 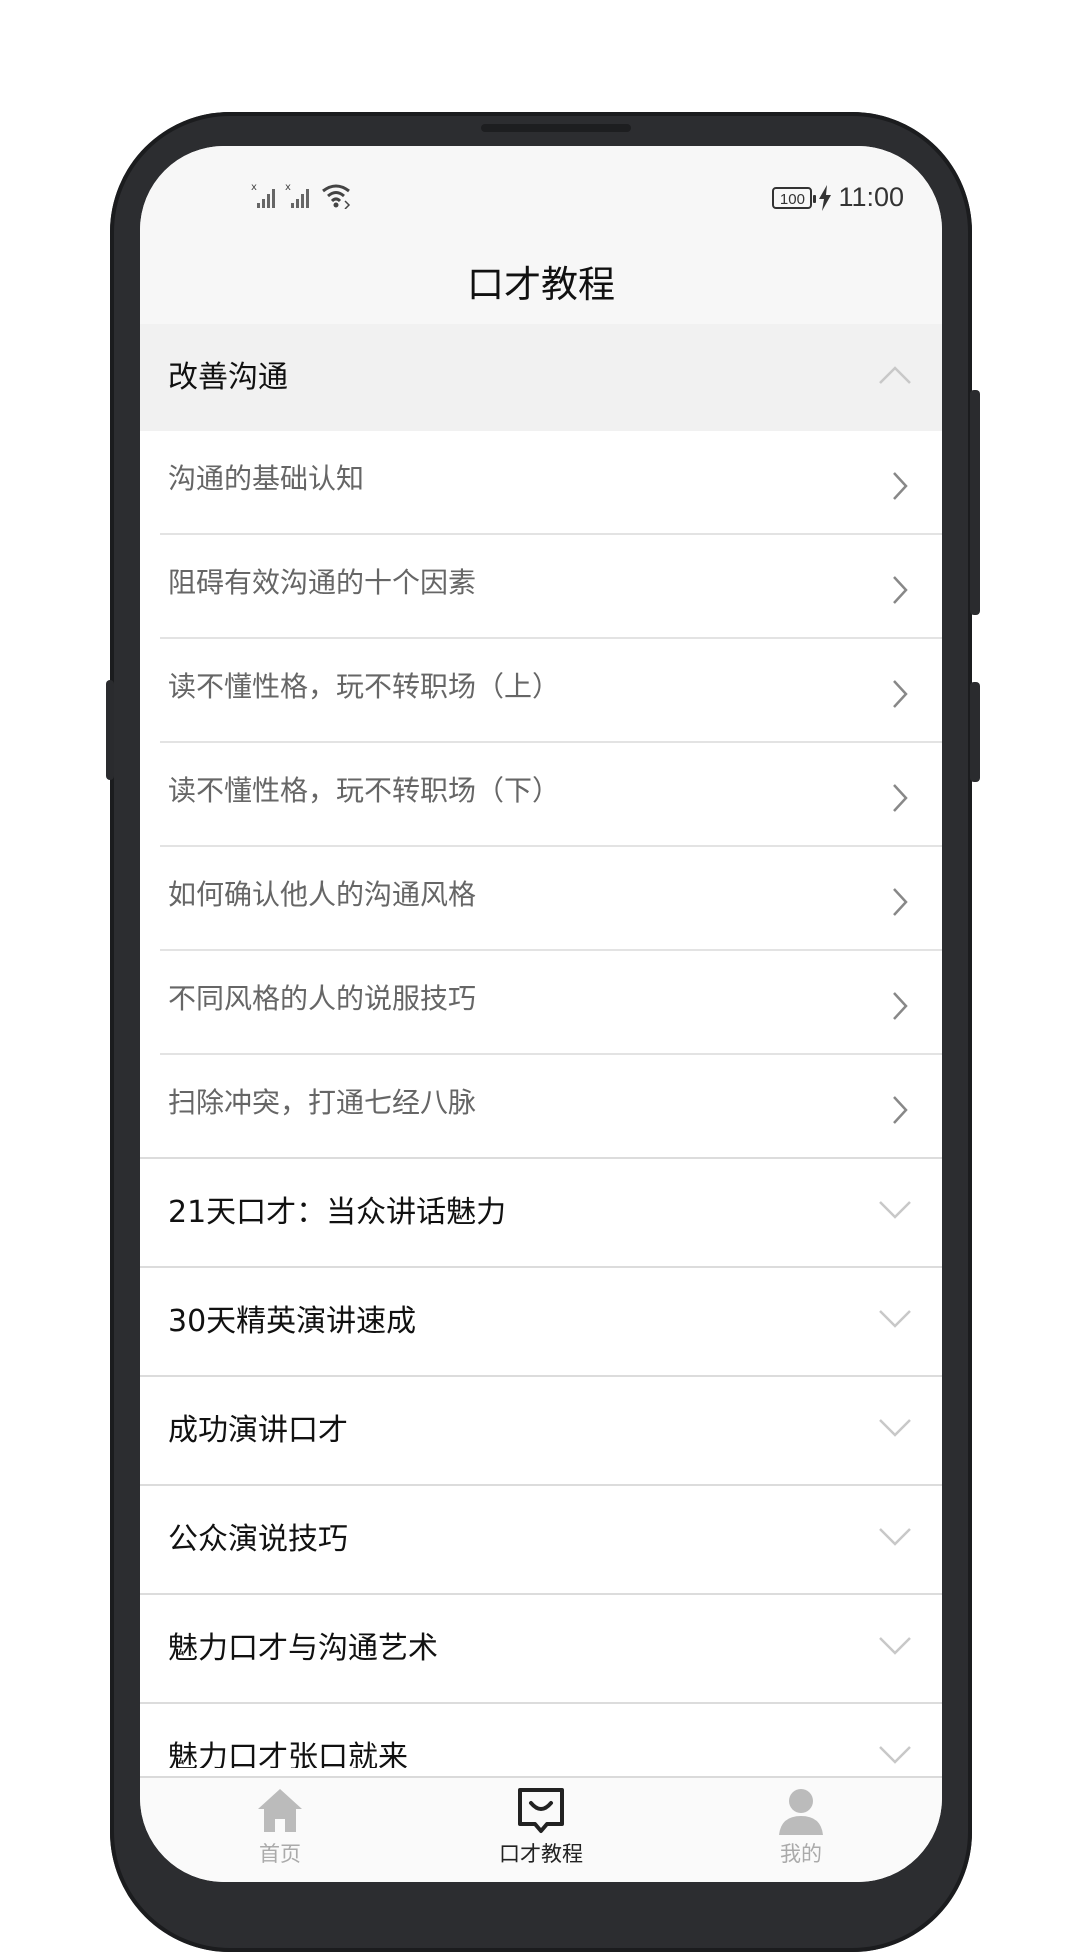 I want to click on tab-home: 首页, so click(x=280, y=1827).